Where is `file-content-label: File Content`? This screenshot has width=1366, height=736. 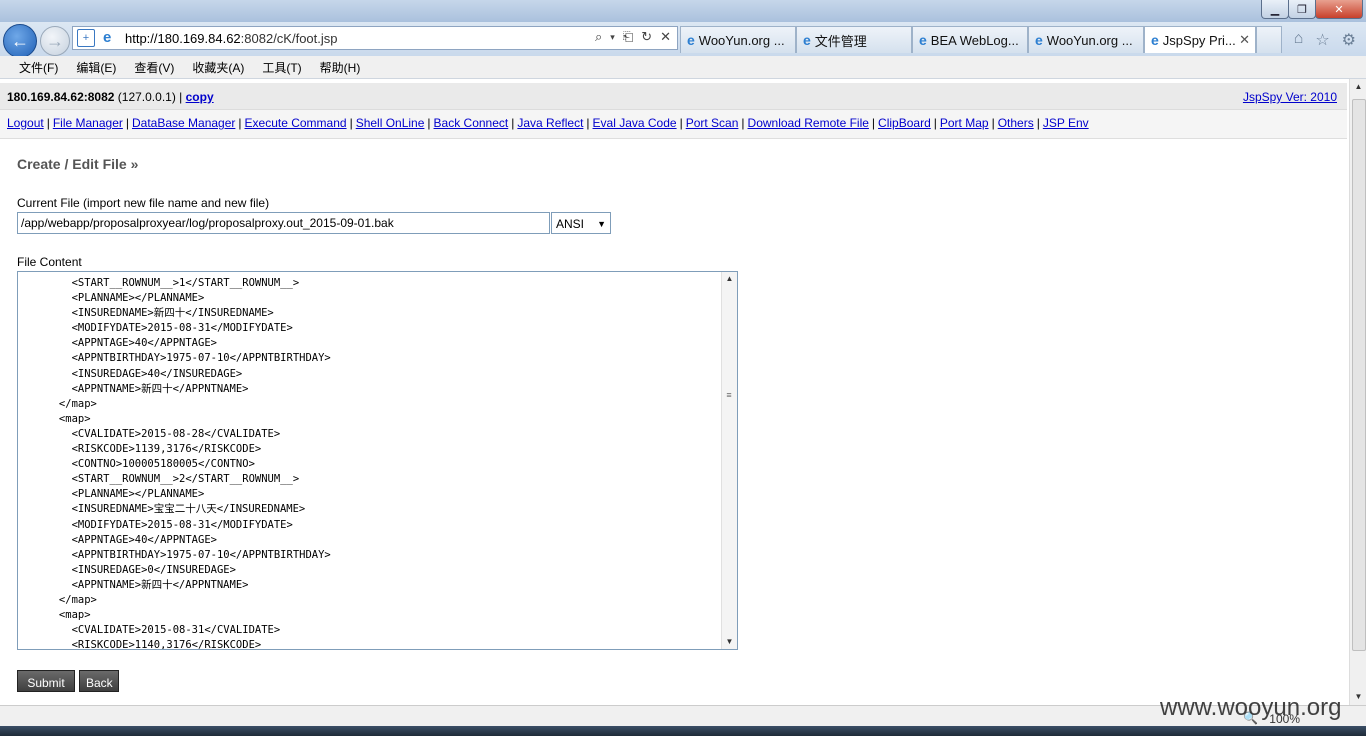
file-content-label: File Content is located at coordinates (49, 262).